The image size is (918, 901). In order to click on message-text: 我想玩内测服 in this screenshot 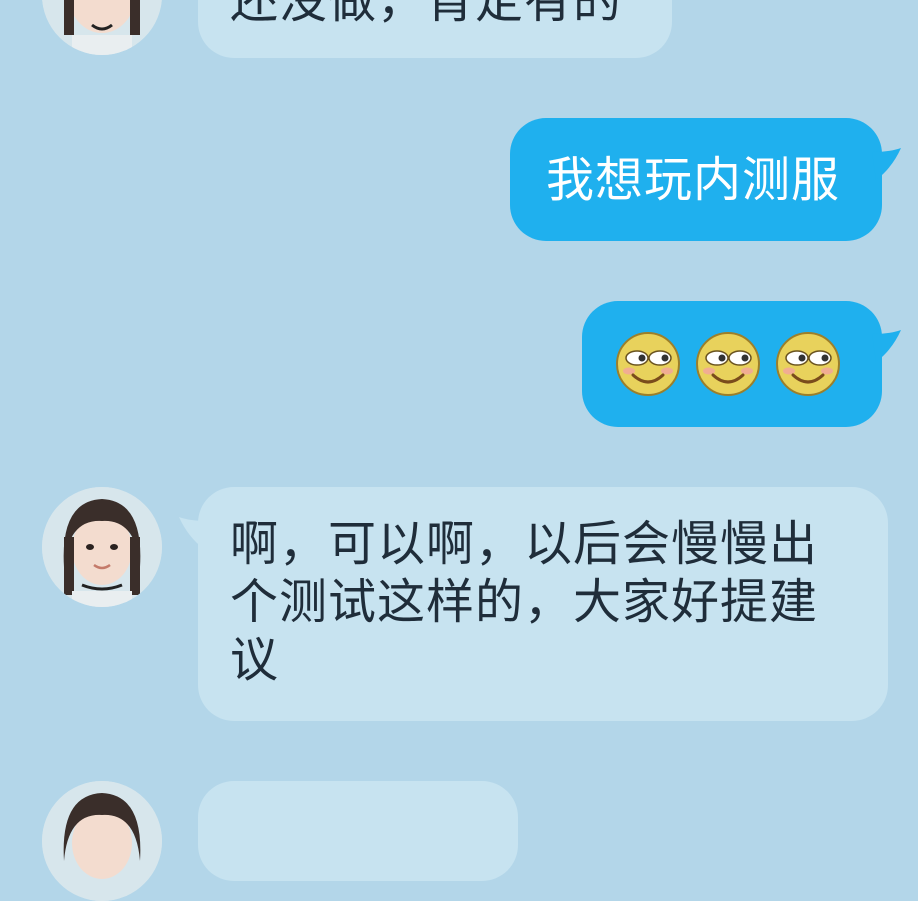, I will do `click(693, 179)`.